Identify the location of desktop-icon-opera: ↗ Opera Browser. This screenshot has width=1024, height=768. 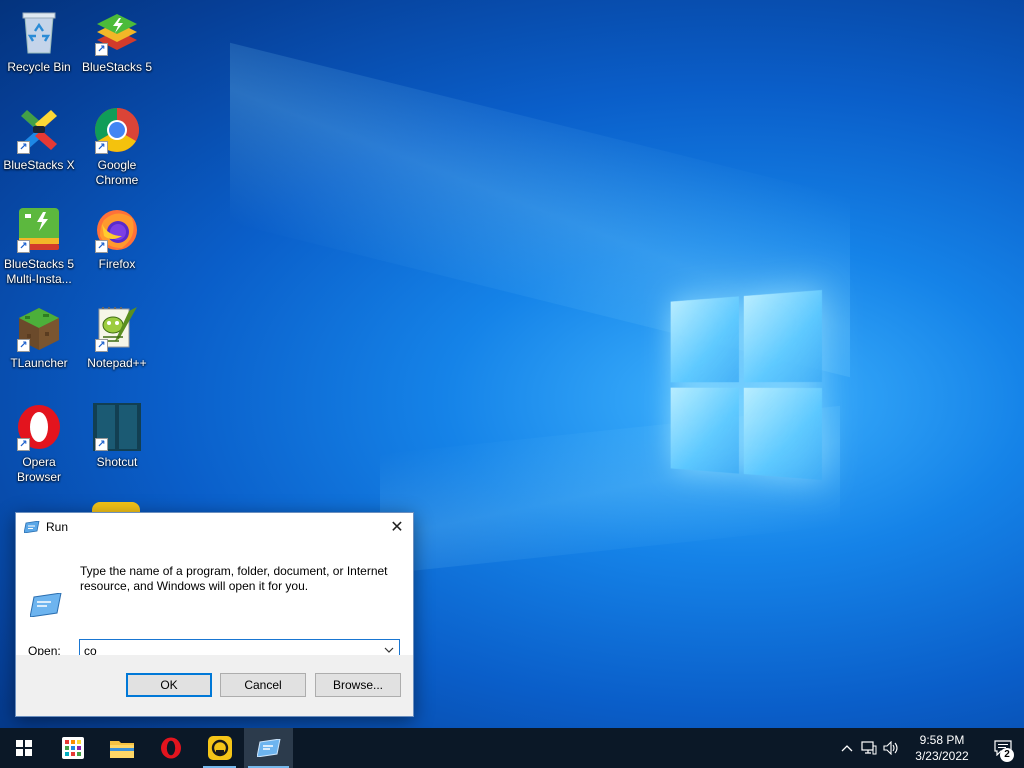
(39, 444).